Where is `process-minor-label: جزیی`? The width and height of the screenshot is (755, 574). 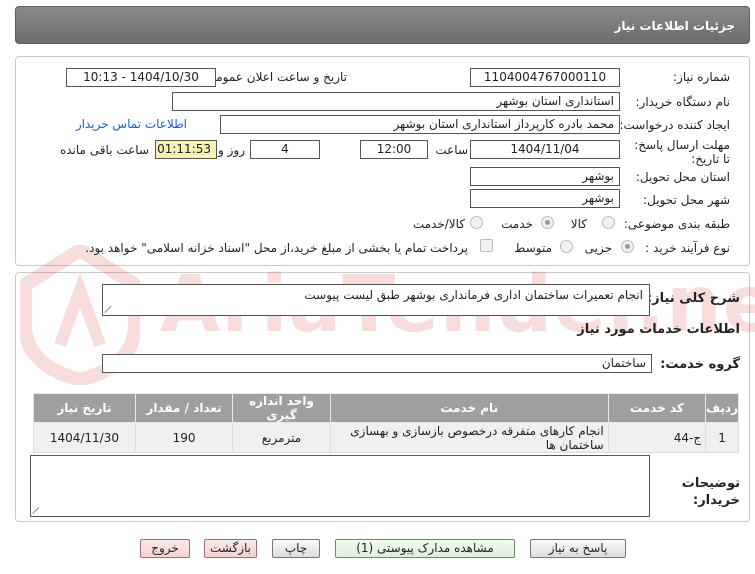 process-minor-label: جزیی is located at coordinates (598, 248).